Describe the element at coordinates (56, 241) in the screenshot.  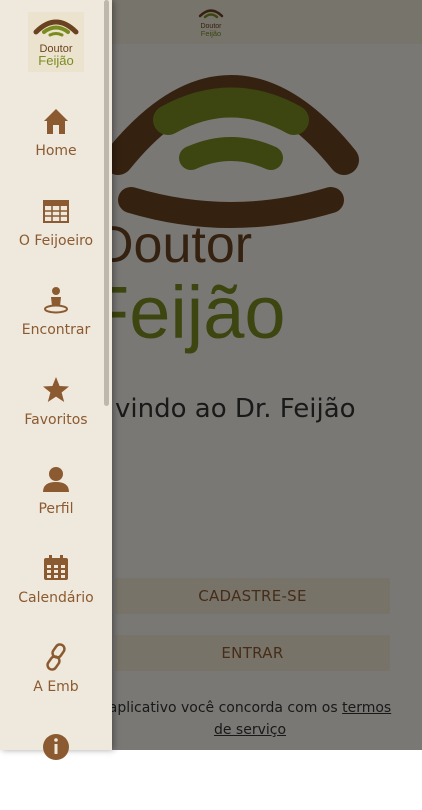
I see `drawer-item-label: O Feijoeiro` at that location.